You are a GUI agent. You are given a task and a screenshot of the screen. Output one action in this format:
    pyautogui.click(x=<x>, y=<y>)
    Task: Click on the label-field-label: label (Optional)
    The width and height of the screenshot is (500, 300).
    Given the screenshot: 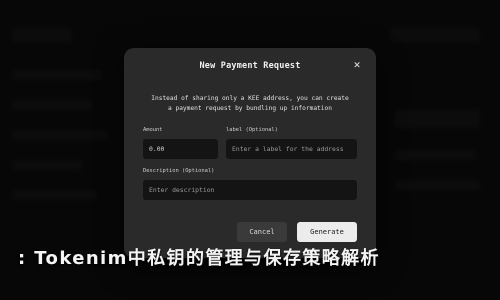 What is the action you would take?
    pyautogui.click(x=252, y=130)
    